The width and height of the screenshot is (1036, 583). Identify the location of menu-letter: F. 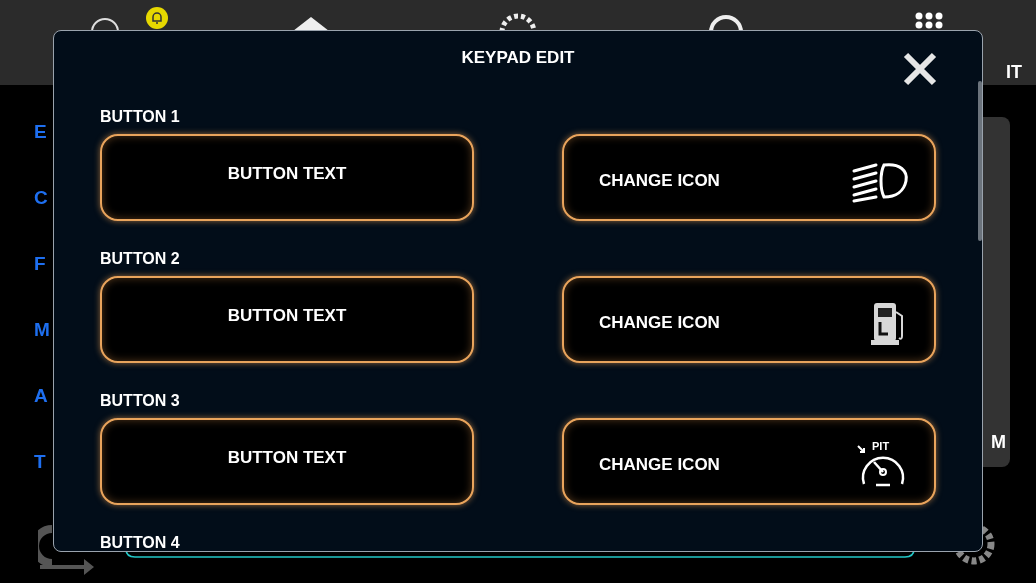
(40, 264).